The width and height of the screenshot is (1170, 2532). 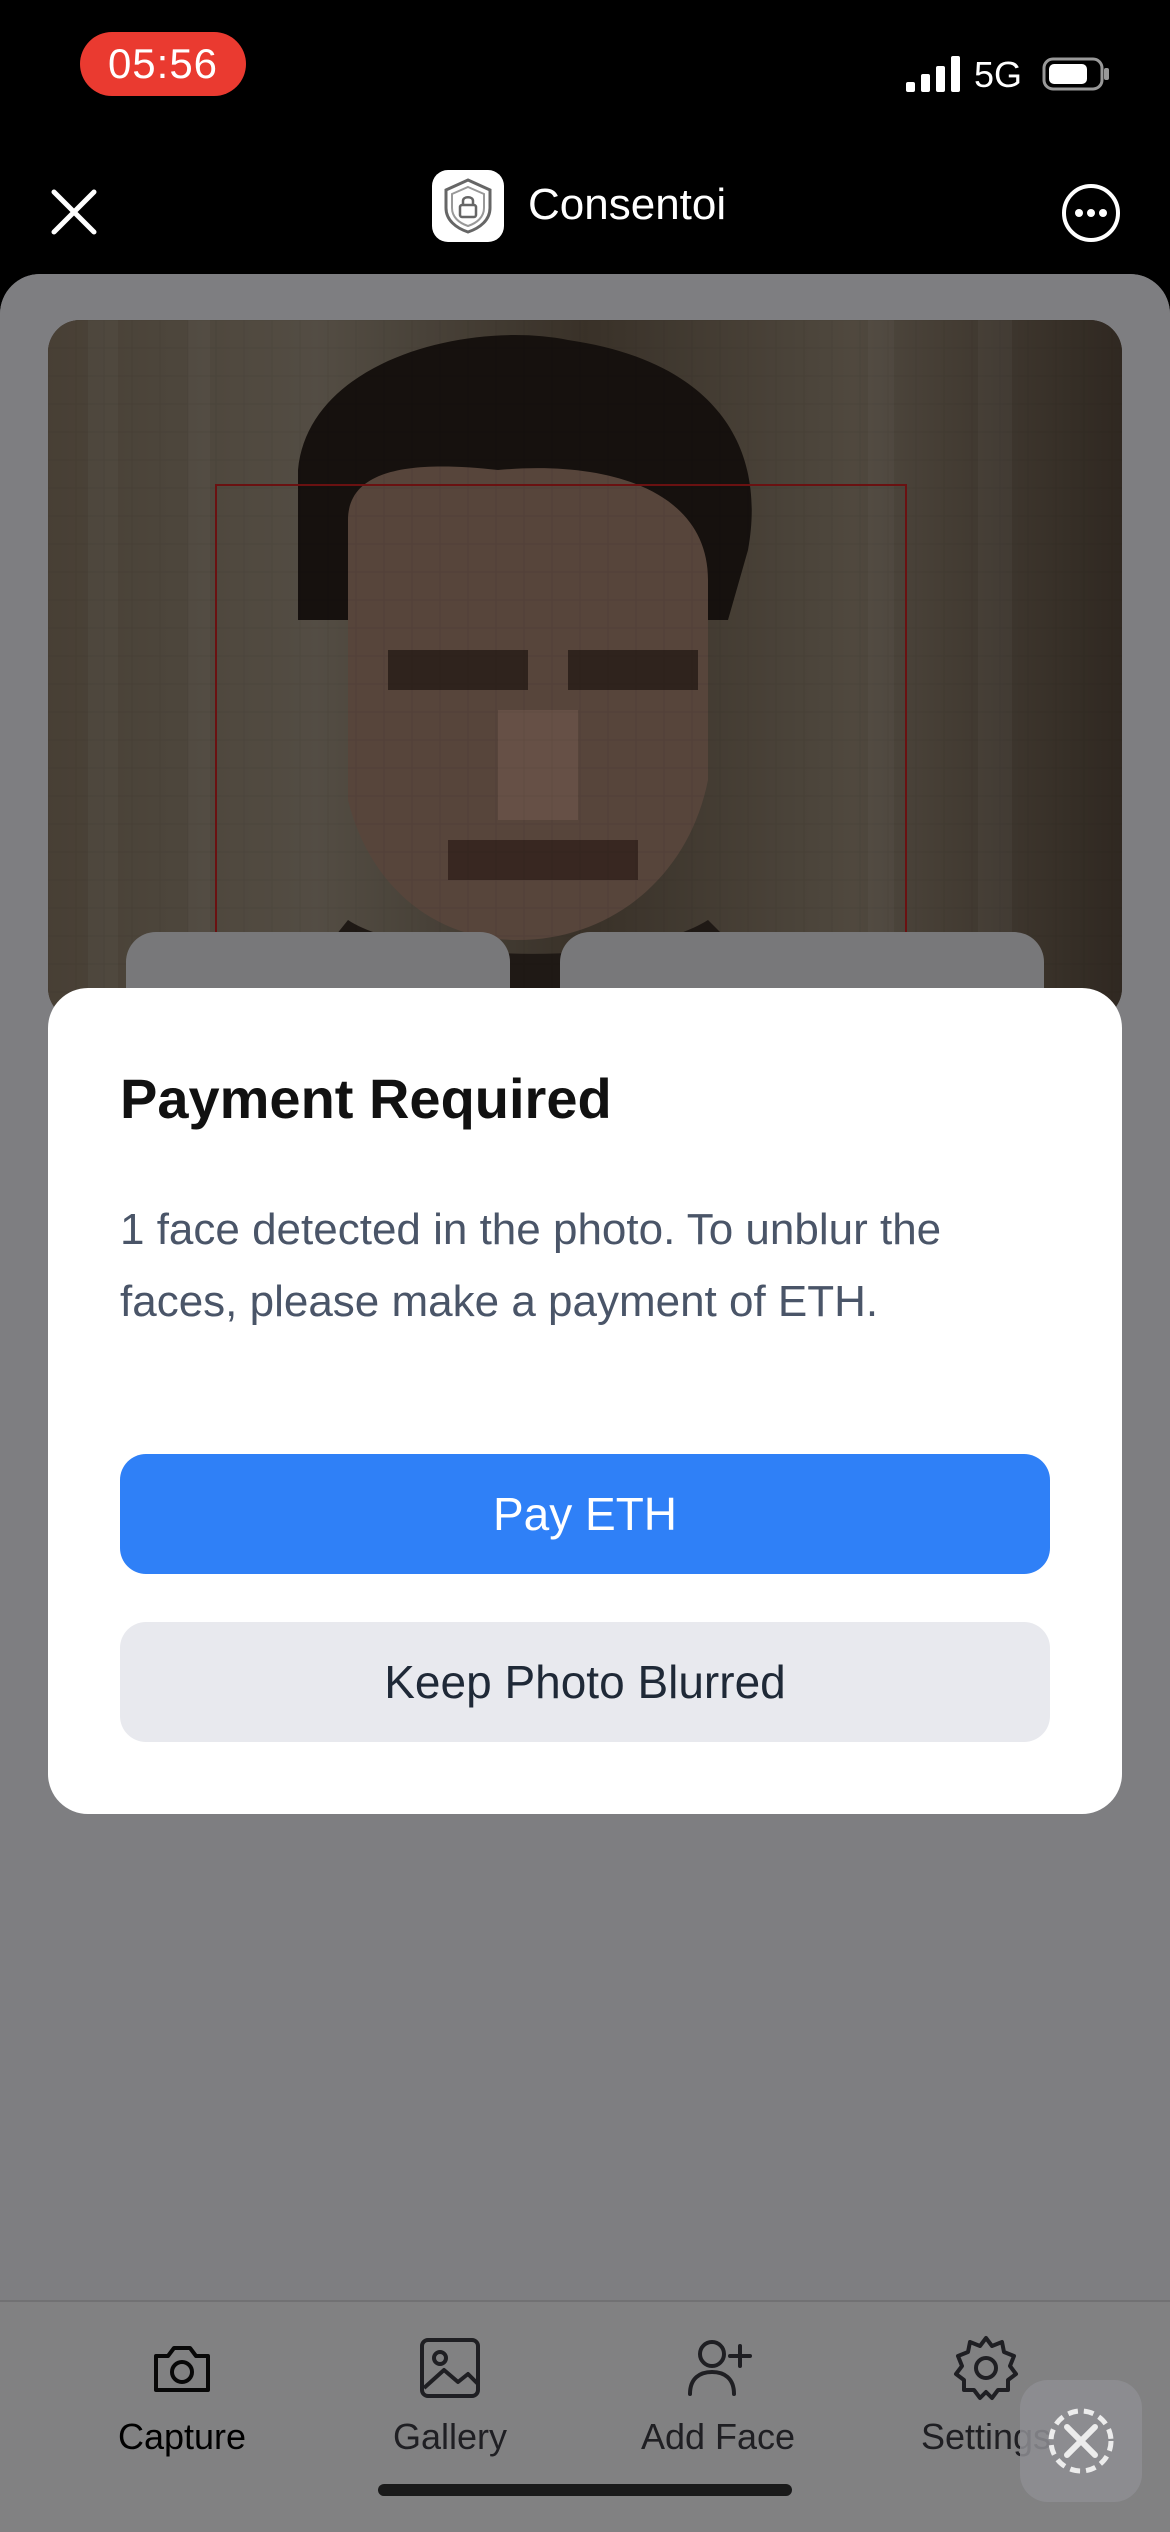 What do you see at coordinates (585, 2490) in the screenshot?
I see `home-indicator` at bounding box center [585, 2490].